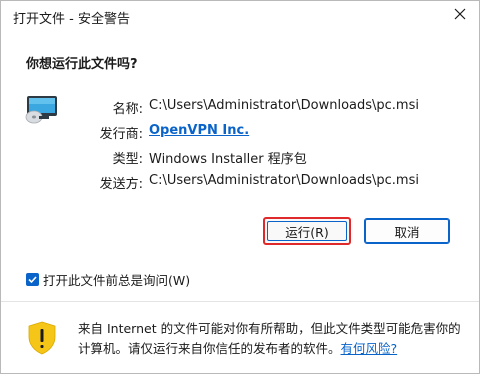 Image resolution: width=480 pixels, height=374 pixels. I want to click on question-heading: 你想运行此文件吗?, so click(82, 64).